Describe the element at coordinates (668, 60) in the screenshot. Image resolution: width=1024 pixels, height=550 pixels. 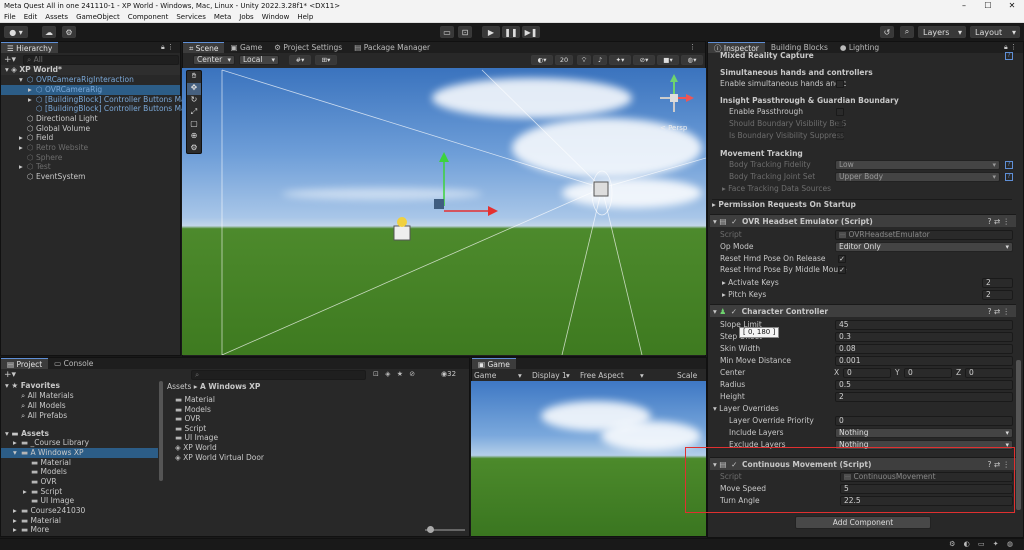
I see `camera-settings-button: ■▾` at that location.